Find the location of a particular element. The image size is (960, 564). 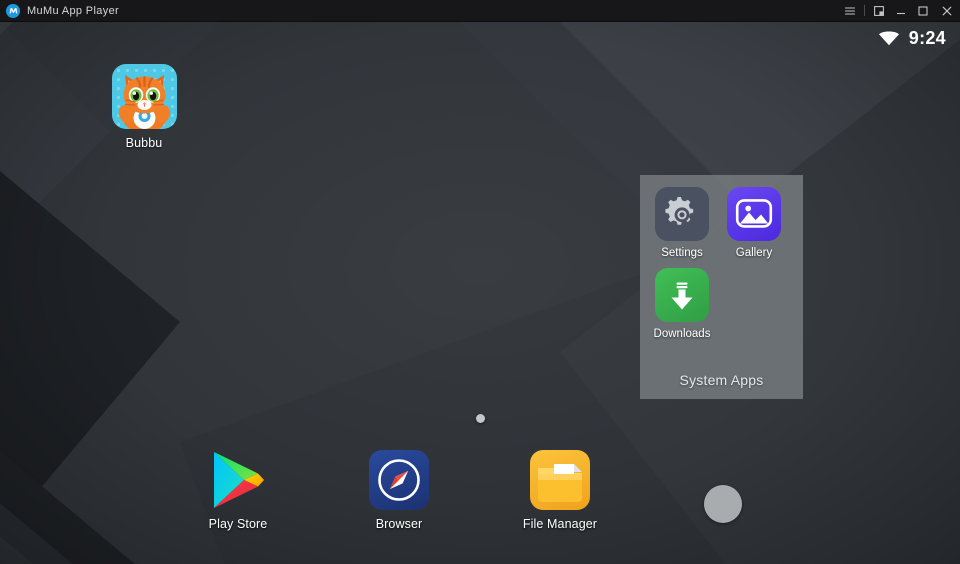

mumu-logo-icon is located at coordinates (13, 10).